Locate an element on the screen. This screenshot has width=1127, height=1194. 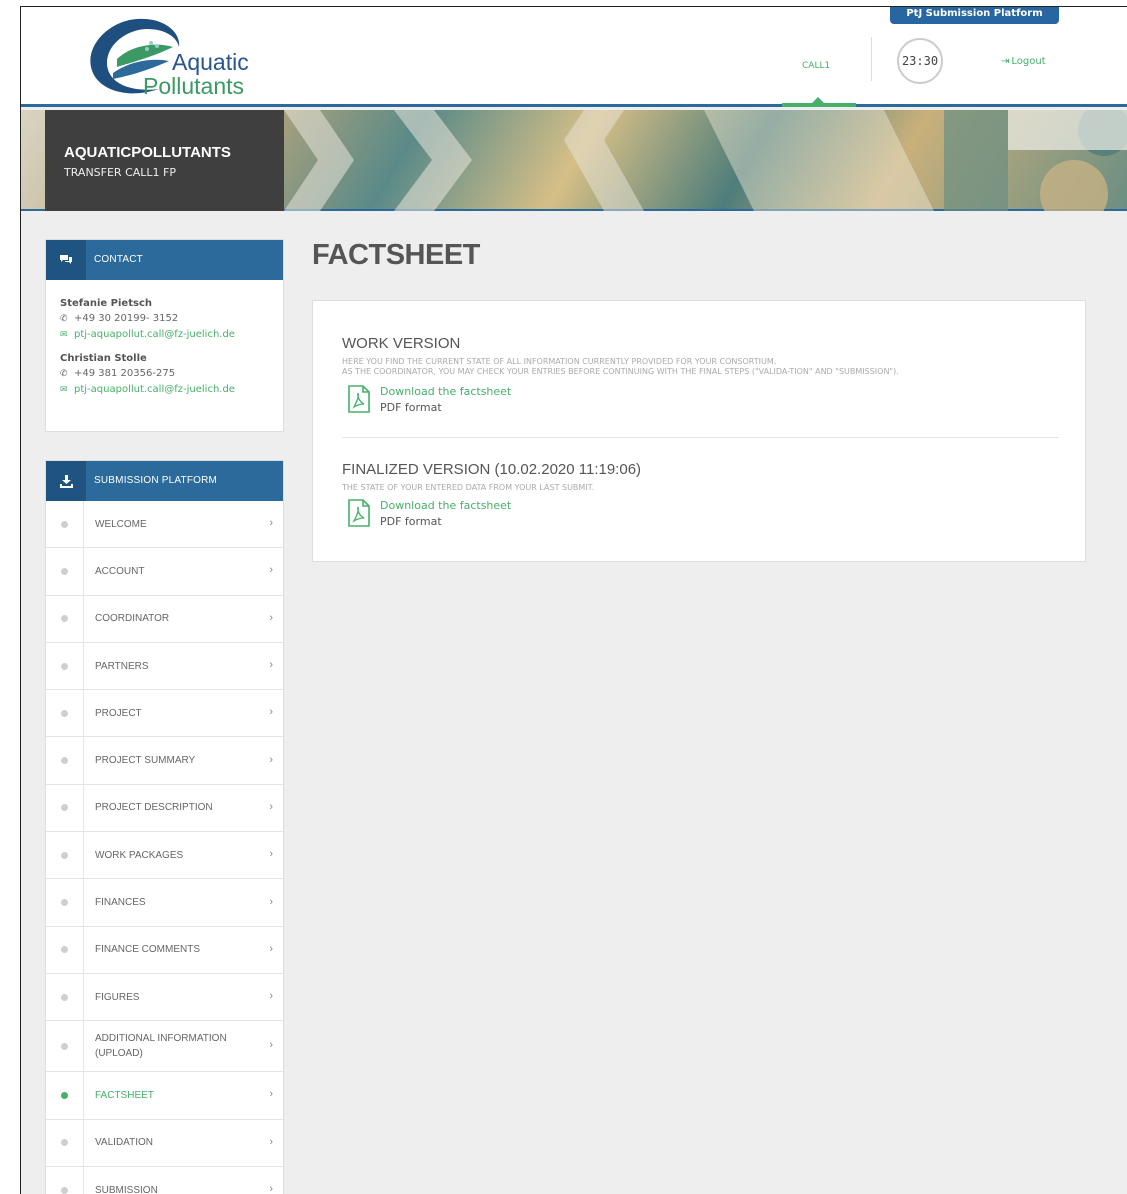
sidebar-item-label: VALIDATION is located at coordinates (124, 1143).